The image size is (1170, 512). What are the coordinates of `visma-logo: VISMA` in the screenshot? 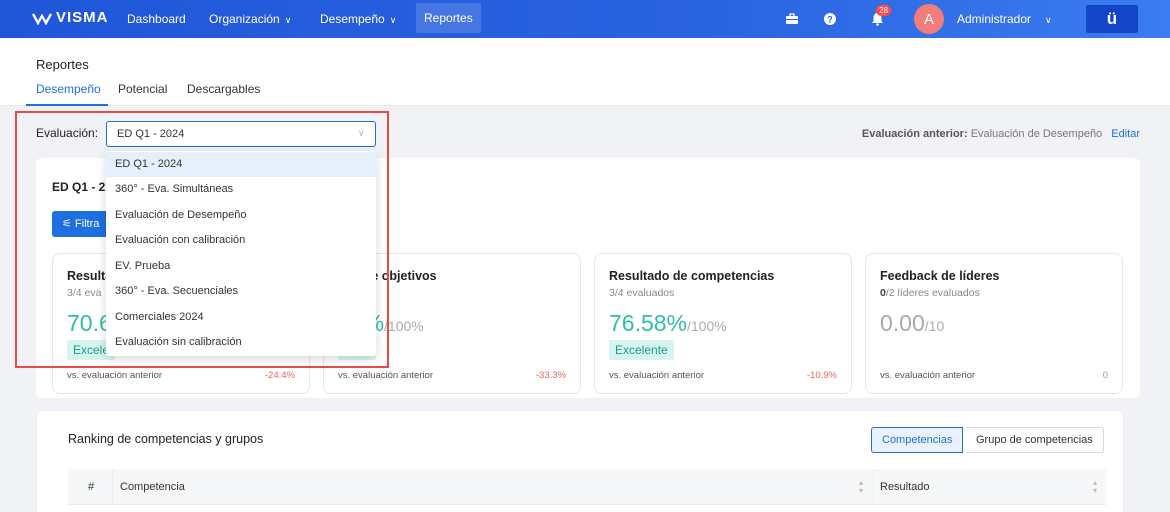 It's located at (70, 17).